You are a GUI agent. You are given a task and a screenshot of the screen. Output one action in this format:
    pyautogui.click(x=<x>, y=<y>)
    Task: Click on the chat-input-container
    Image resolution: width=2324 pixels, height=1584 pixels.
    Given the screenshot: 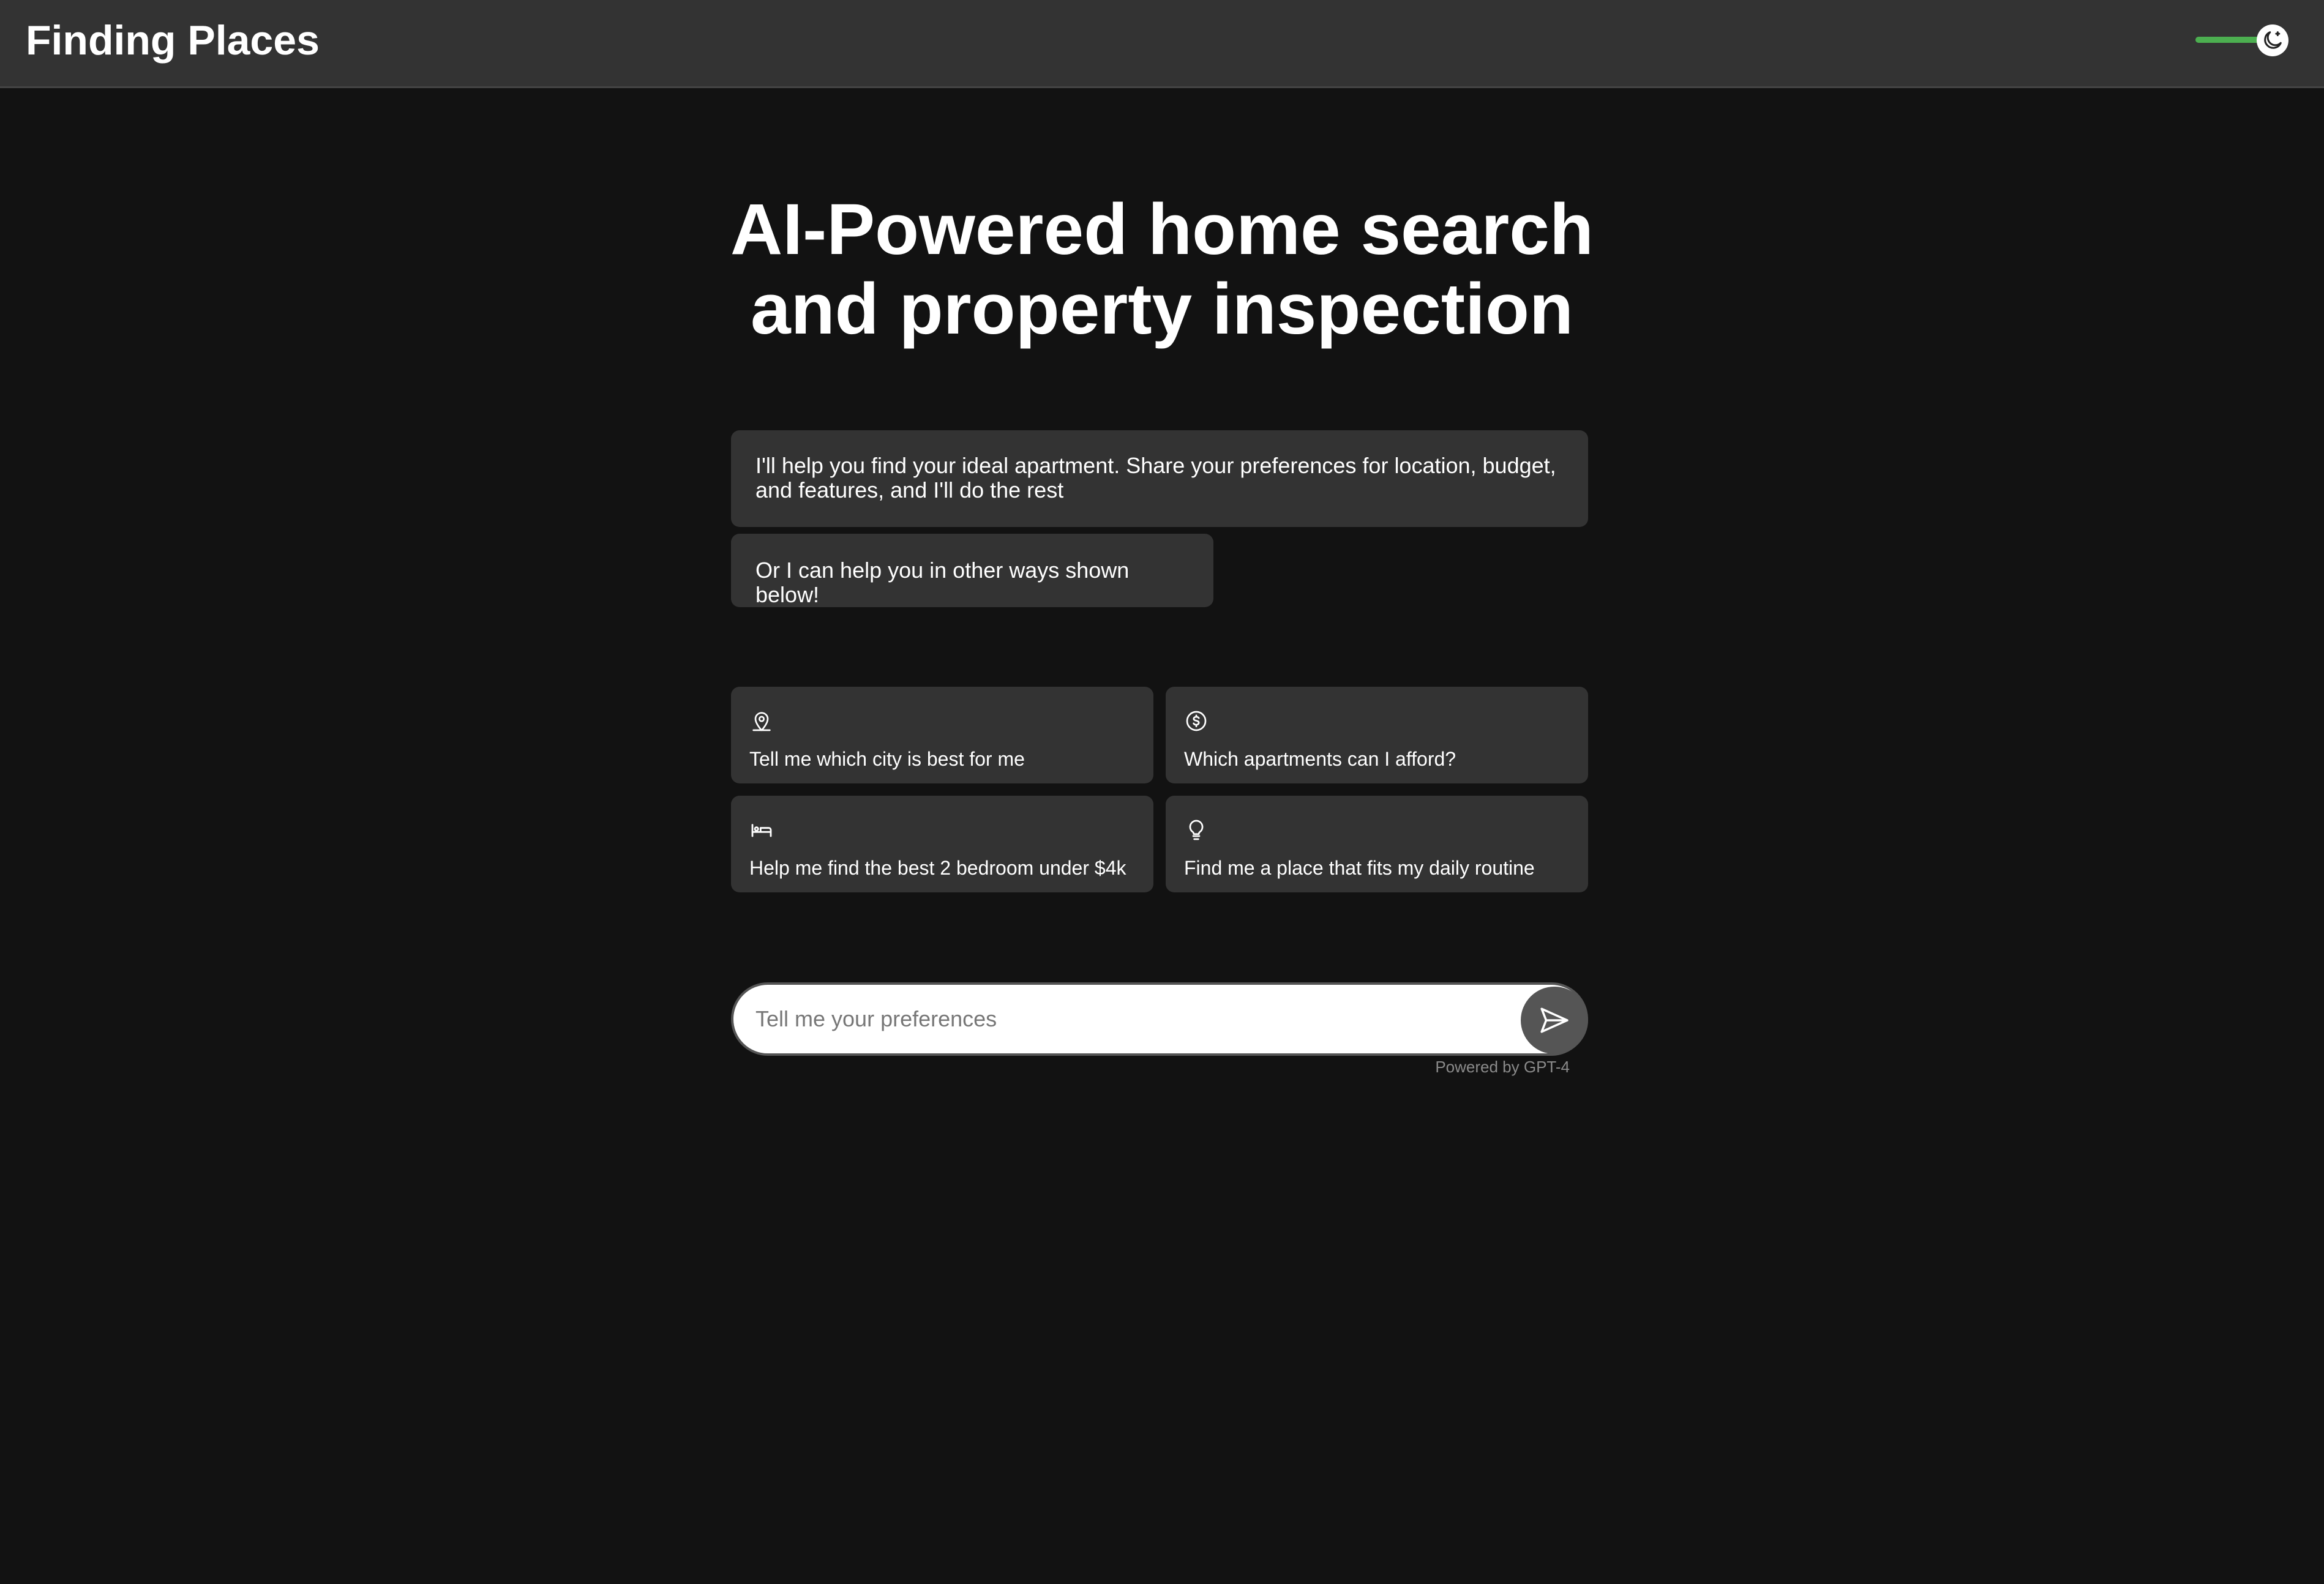 What is the action you would take?
    pyautogui.click(x=1159, y=1019)
    